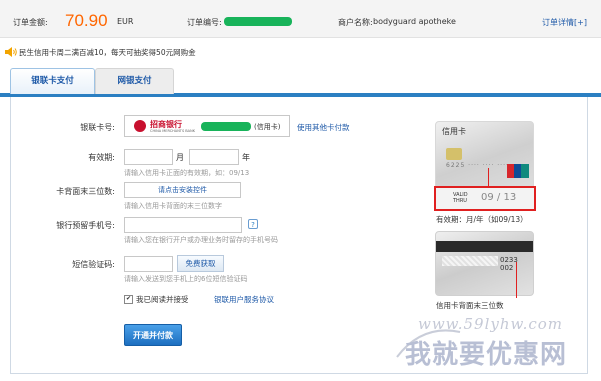 Image resolution: width=601 pixels, height=381 pixels. I want to click on chip-icon, so click(454, 154).